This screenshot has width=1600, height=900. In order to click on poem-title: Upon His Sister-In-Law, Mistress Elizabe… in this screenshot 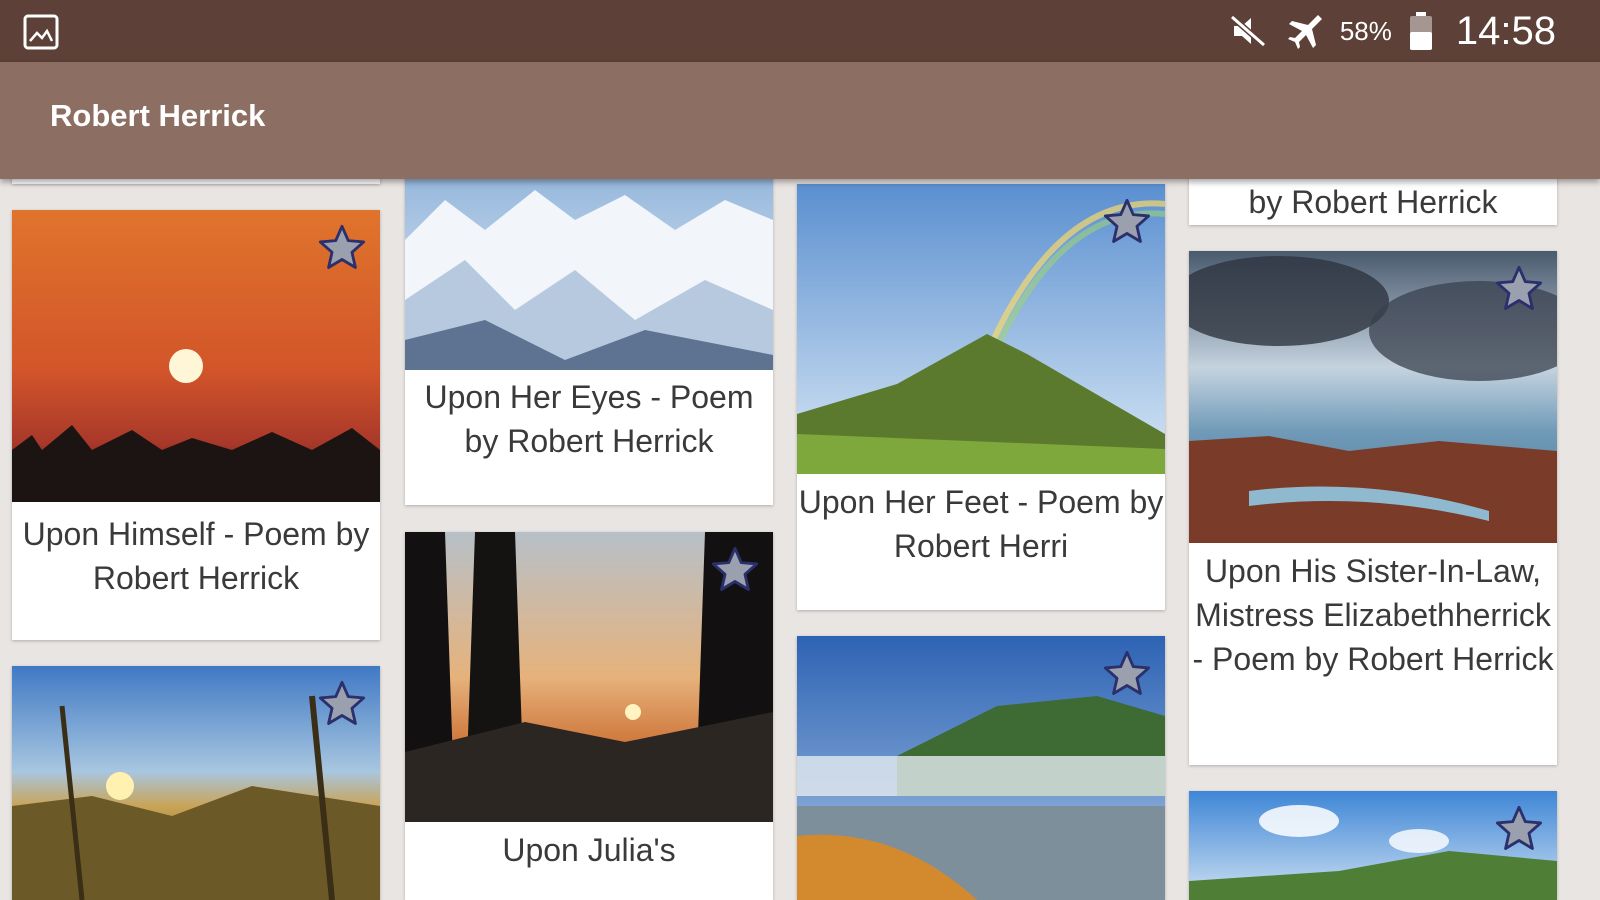, I will do `click(1373, 615)`.